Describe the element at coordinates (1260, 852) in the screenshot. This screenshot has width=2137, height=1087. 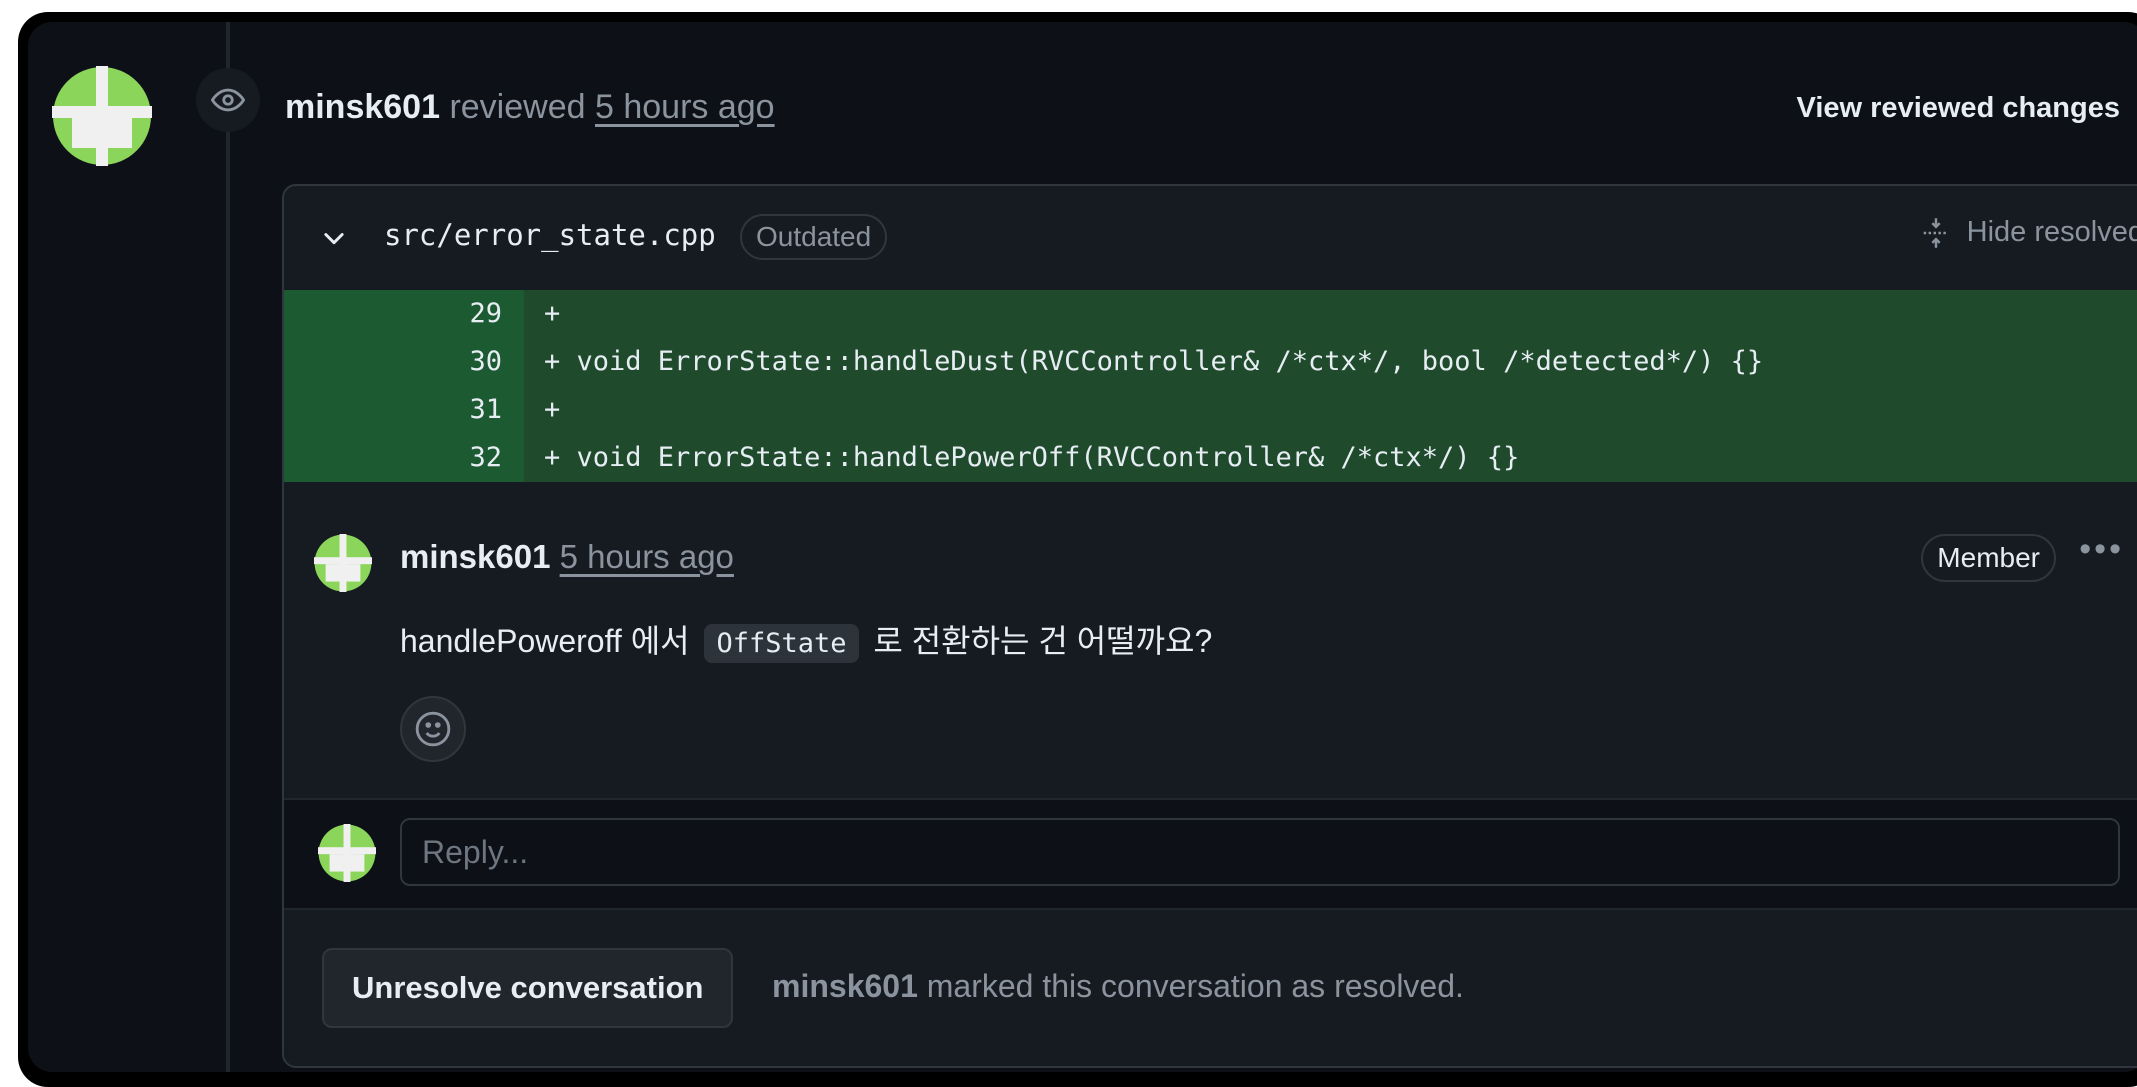
I see `reply-input` at that location.